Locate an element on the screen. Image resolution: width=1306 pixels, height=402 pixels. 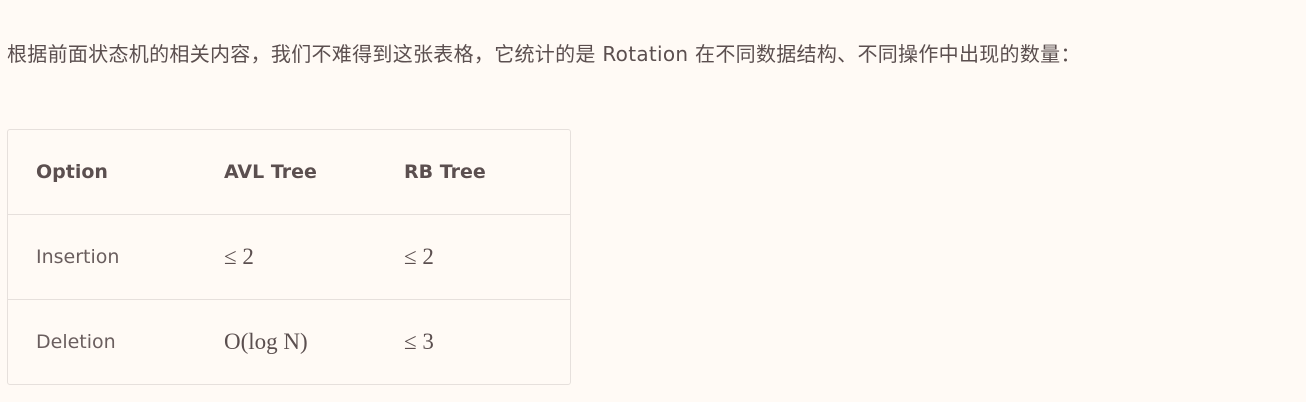
table-row: Insertion ≤ 2 ≤ 2 is located at coordinates (289, 256).